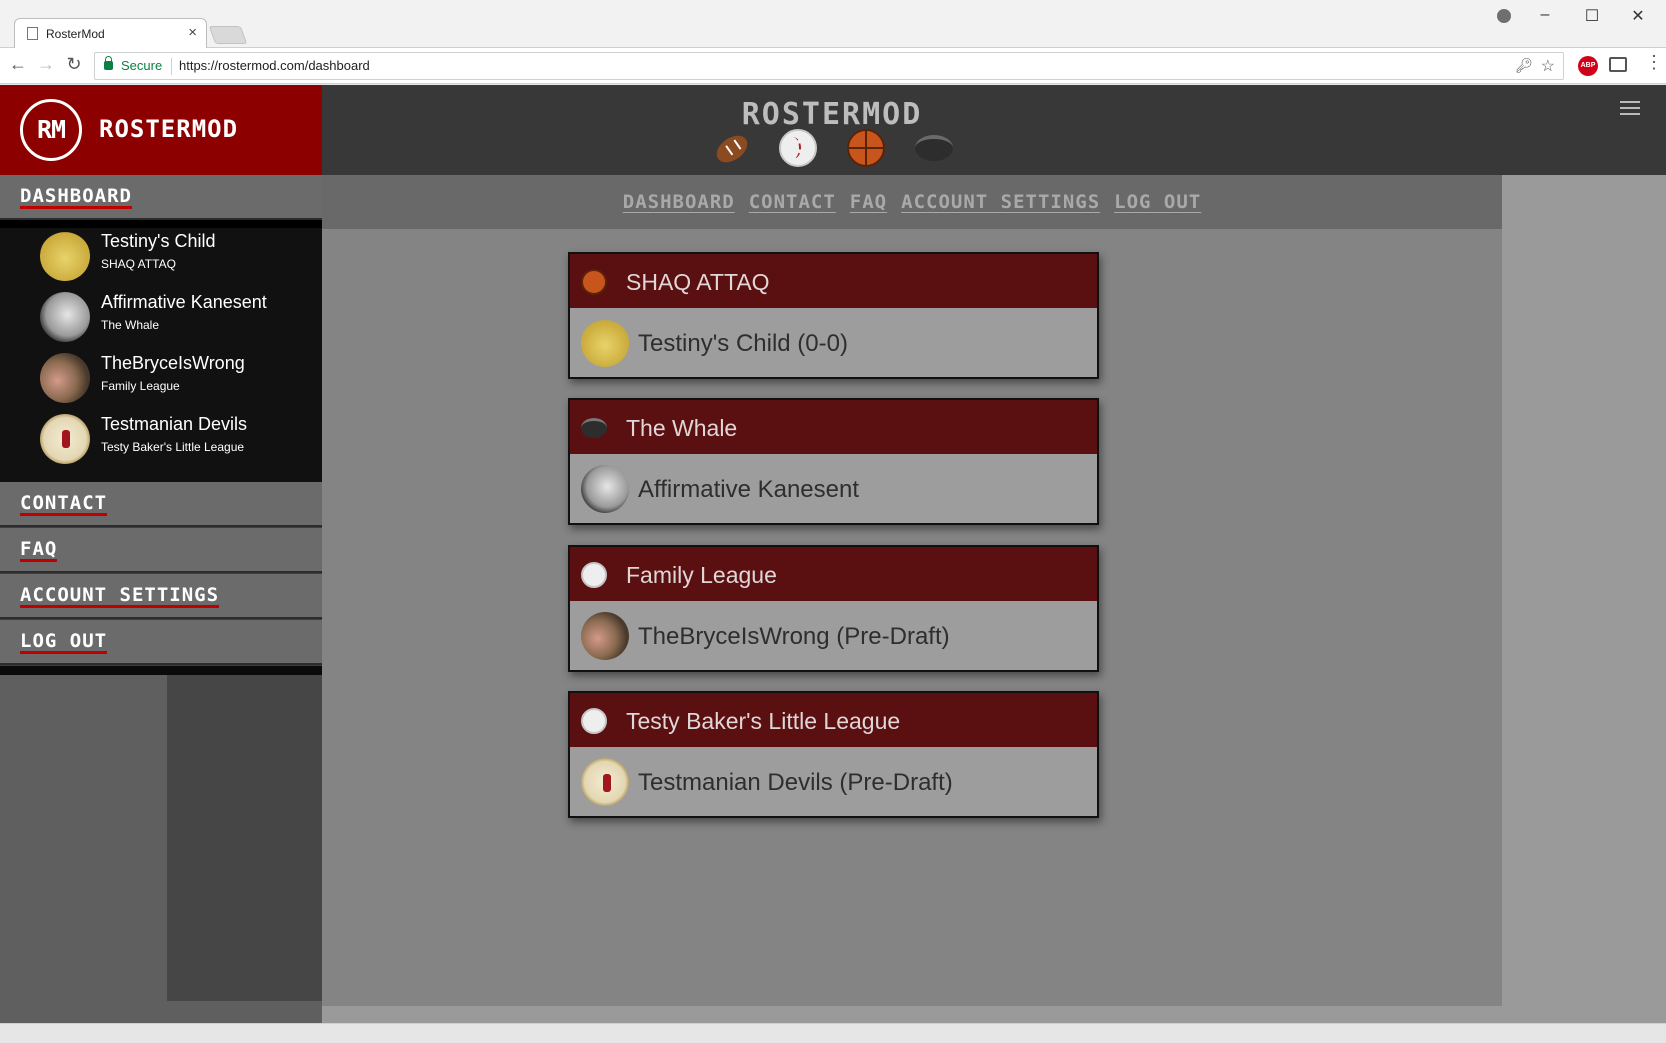  I want to click on browser-tab: RosterMod ×, so click(110, 33).